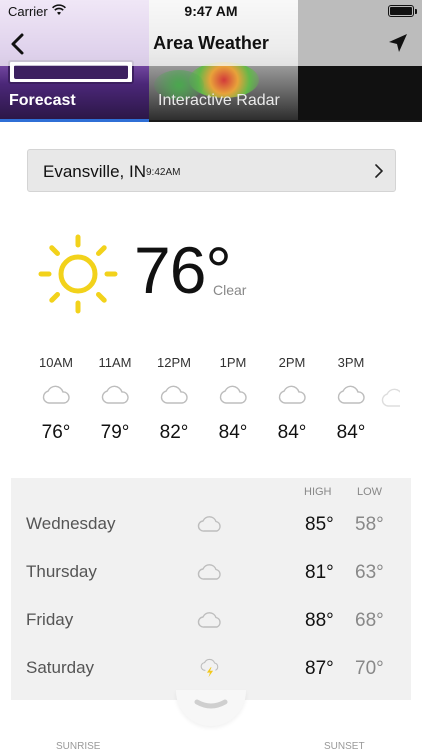  I want to click on hourly-time: 11AM, so click(115, 362).